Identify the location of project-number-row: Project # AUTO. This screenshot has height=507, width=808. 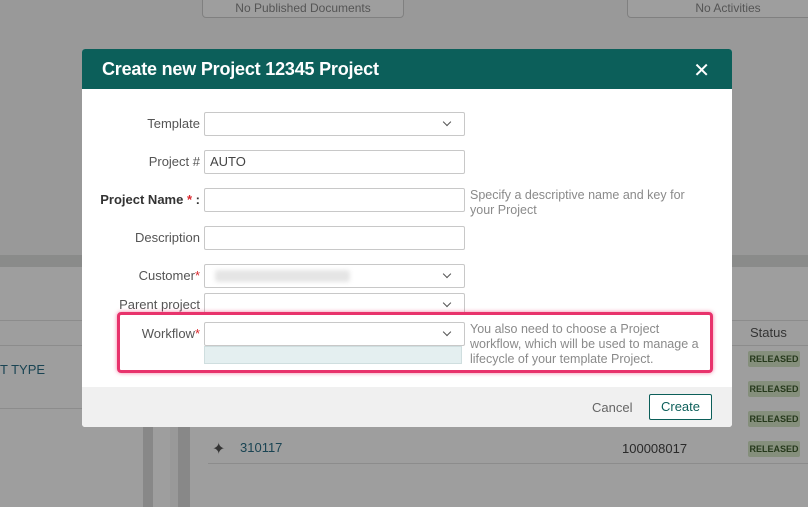
(407, 162).